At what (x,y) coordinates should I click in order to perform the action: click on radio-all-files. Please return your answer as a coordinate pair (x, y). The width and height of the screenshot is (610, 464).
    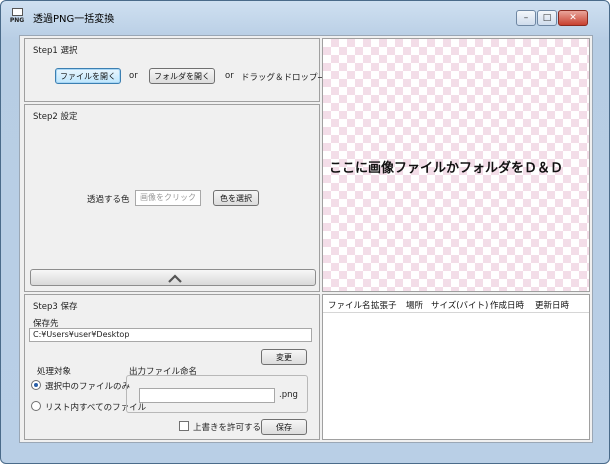
    Looking at the image, I should click on (36, 406).